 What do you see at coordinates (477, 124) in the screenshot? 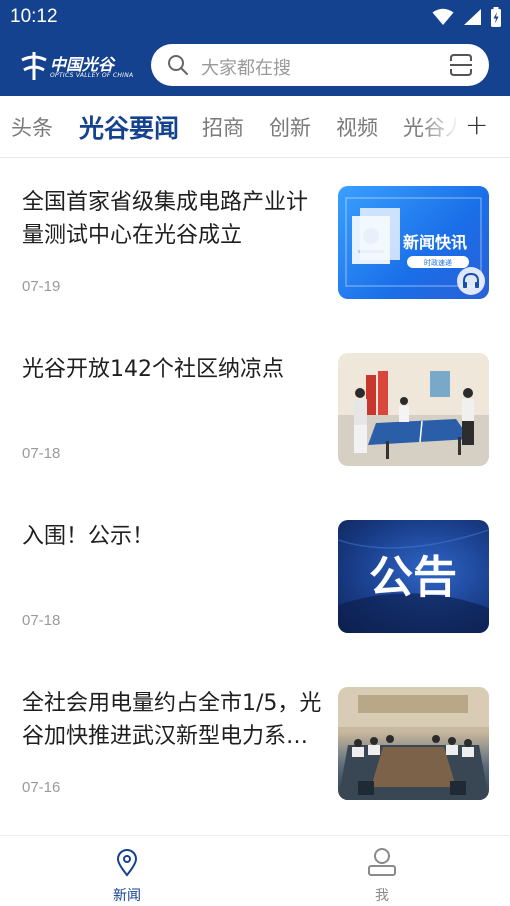
I see `plus-icon: +` at bounding box center [477, 124].